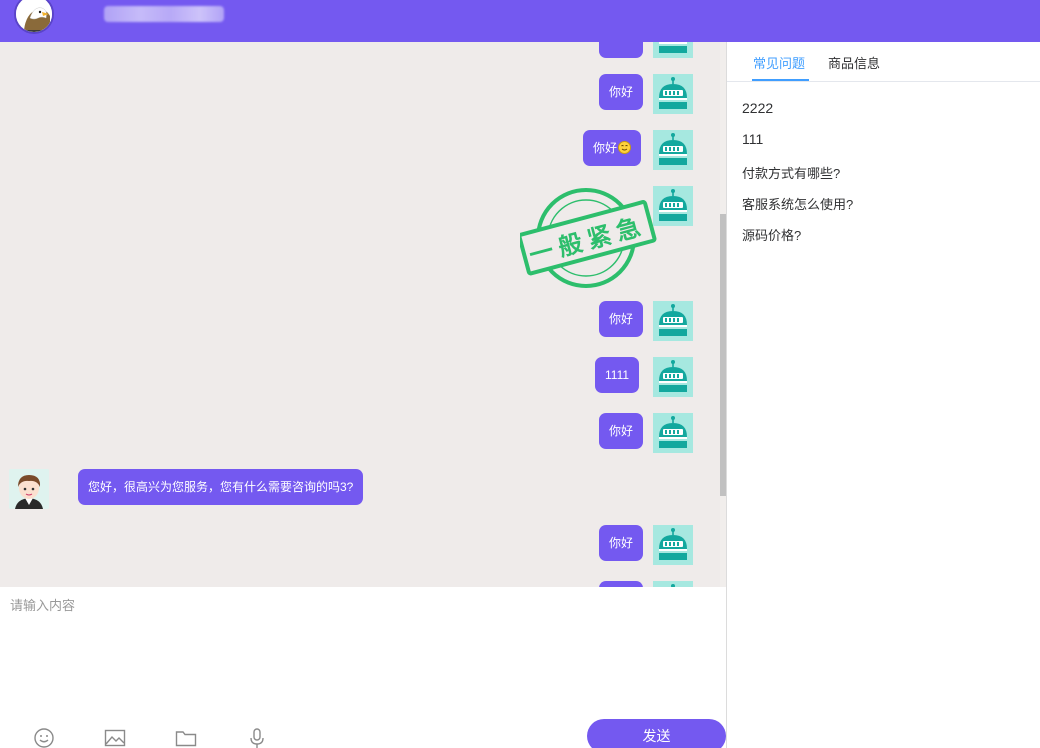  I want to click on eagle-logo-icon, so click(34, 17).